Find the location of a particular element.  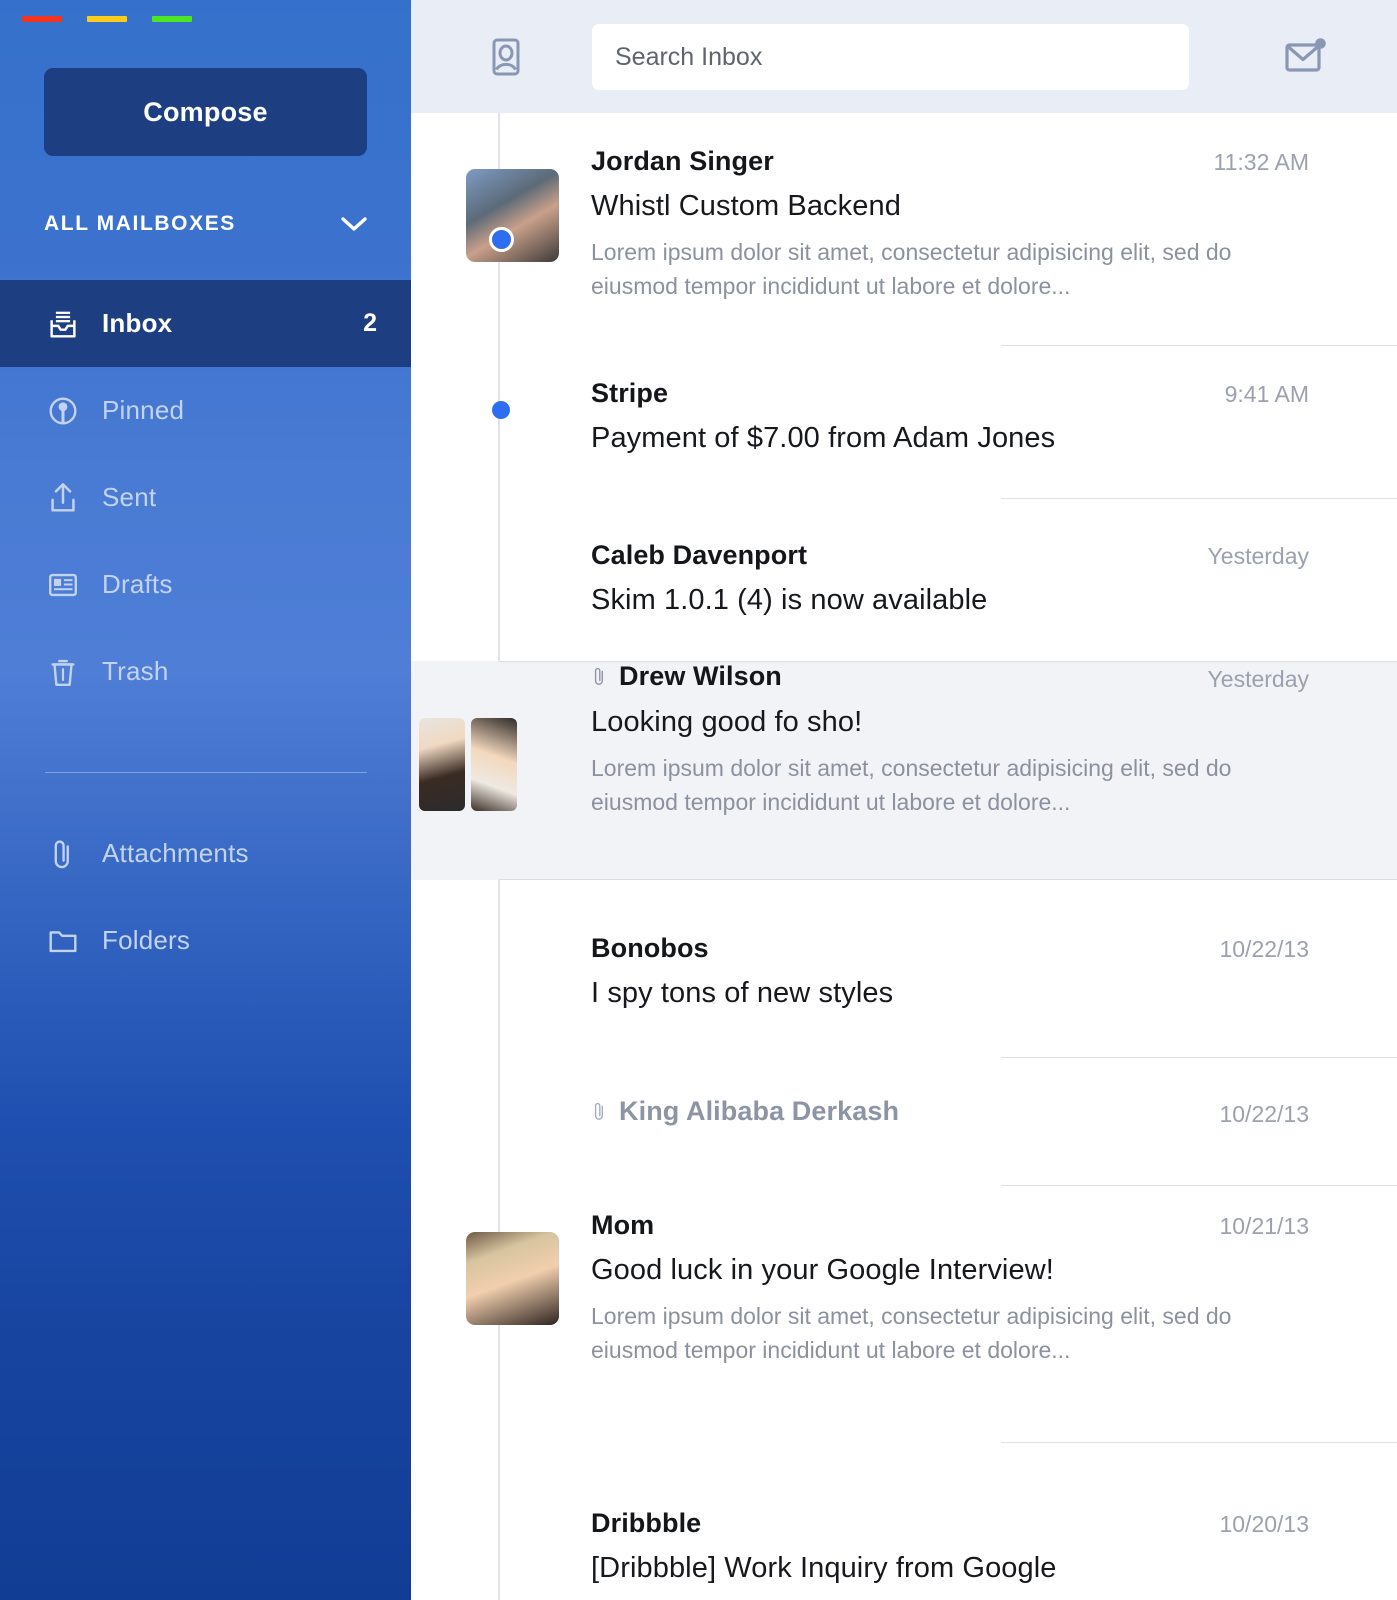

envelope-badge-icon is located at coordinates (1305, 57).